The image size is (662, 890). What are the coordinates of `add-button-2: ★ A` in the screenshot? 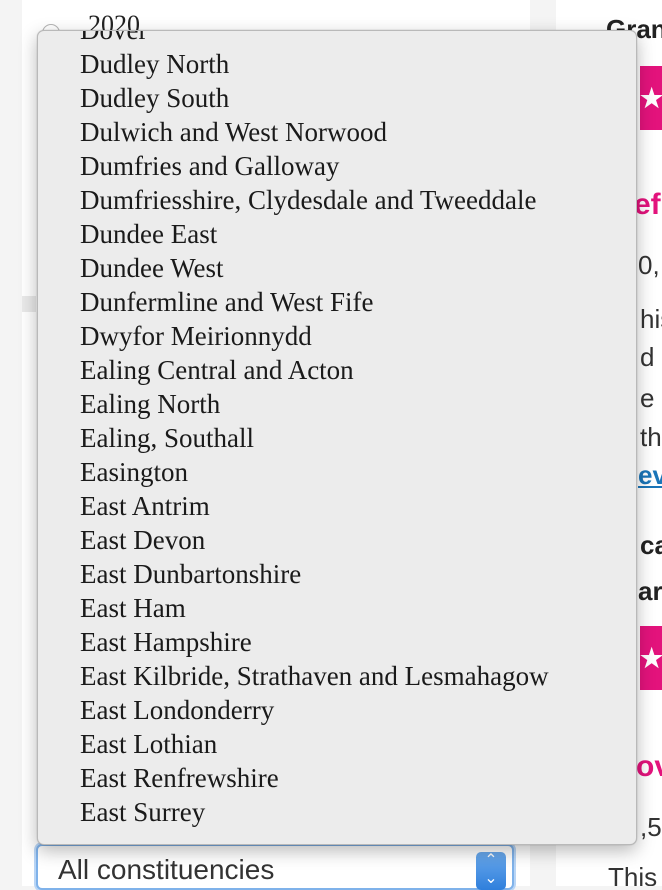 It's located at (651, 681).